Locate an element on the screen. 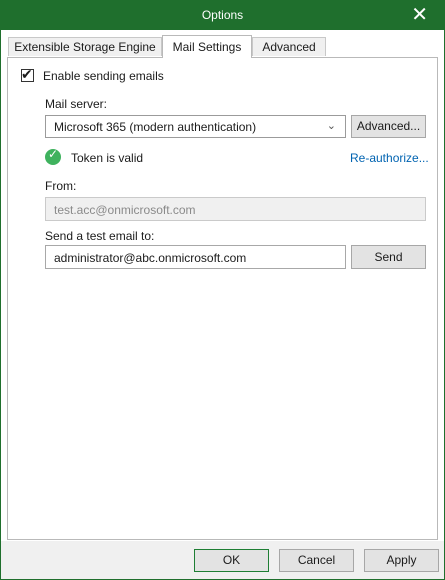 The height and width of the screenshot is (580, 445). mail-server-label: Mail server: is located at coordinates (76, 104).